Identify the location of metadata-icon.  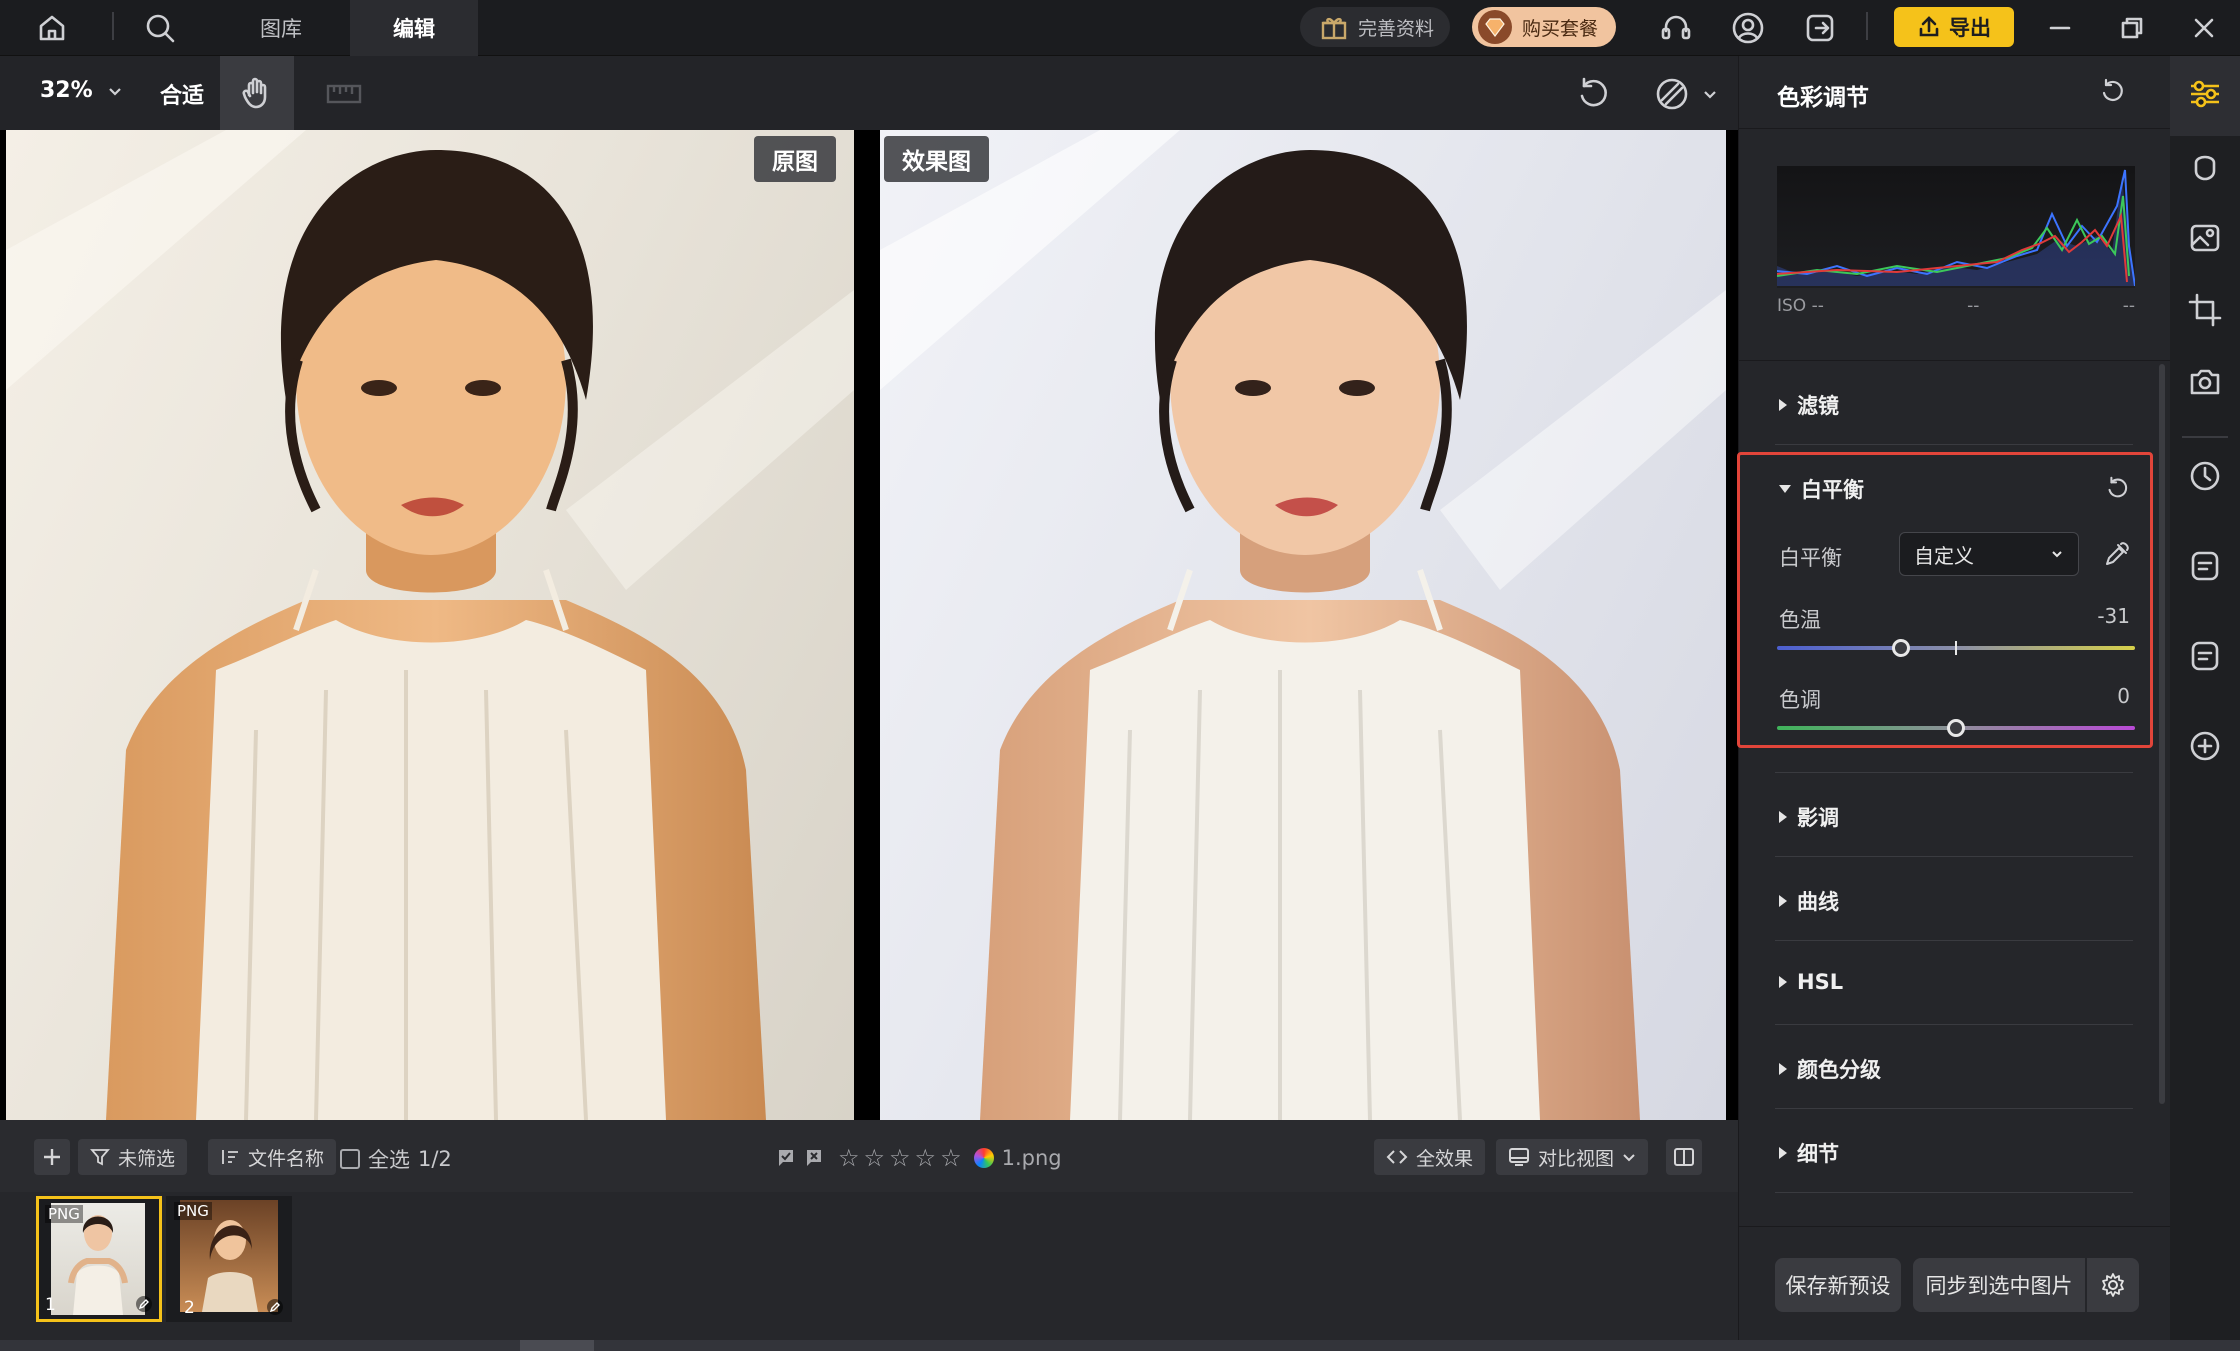
(2205, 656).